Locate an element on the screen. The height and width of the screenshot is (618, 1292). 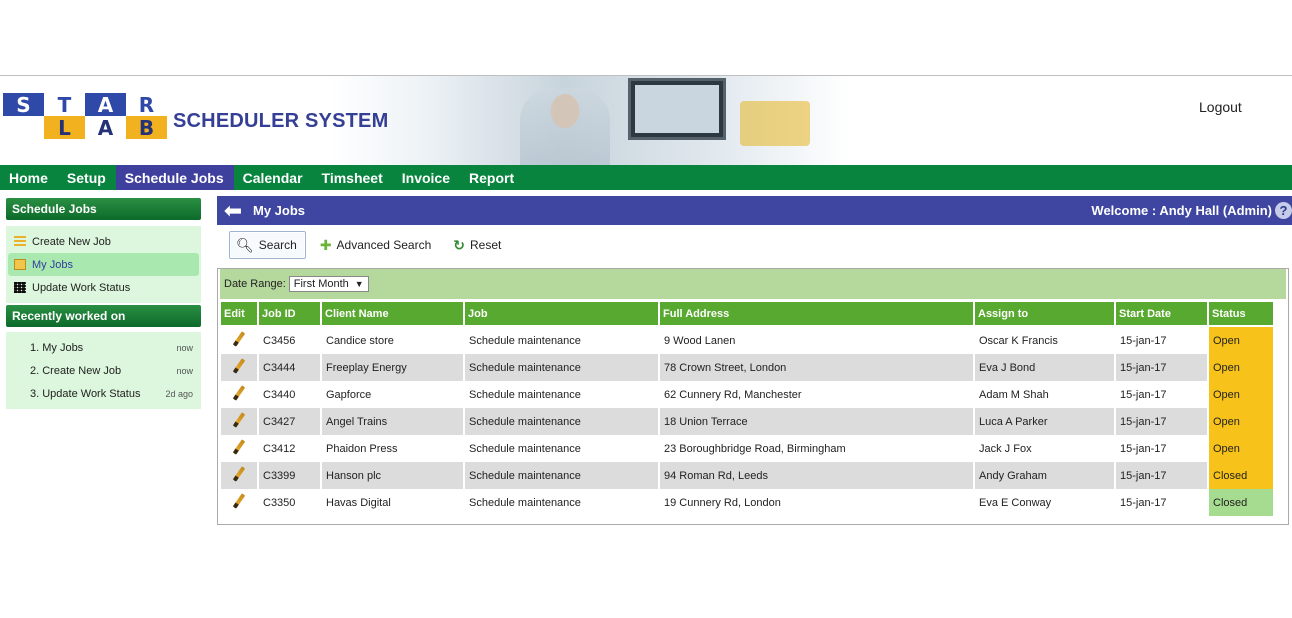
recent-item: 2. Create New Job now is located at coordinates (103, 370).